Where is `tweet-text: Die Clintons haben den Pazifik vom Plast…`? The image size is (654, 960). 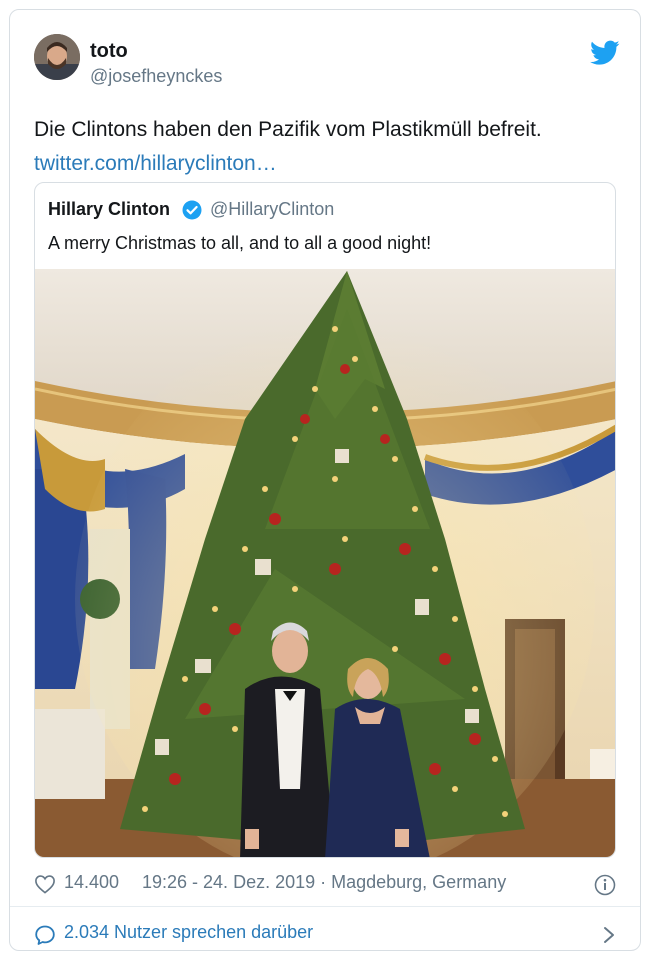
tweet-text: Die Clintons haben den Pazifik vom Plast… is located at coordinates (288, 129).